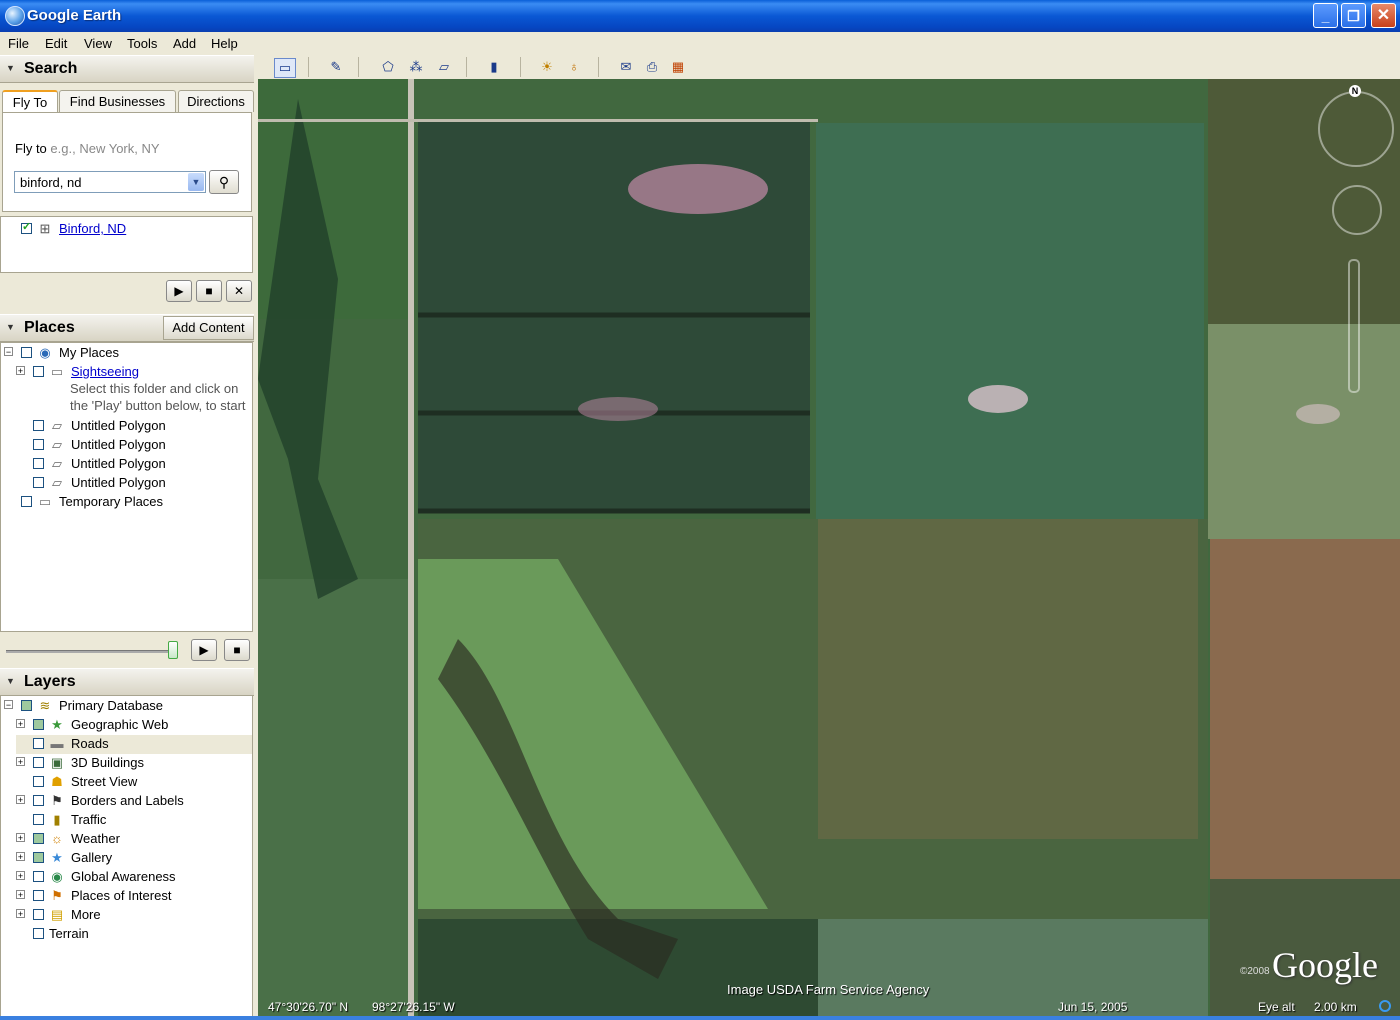 This screenshot has width=1400, height=1020. What do you see at coordinates (126, 353) in the screenshot?
I see `tree-item-my-places: − ◉ My Places` at bounding box center [126, 353].